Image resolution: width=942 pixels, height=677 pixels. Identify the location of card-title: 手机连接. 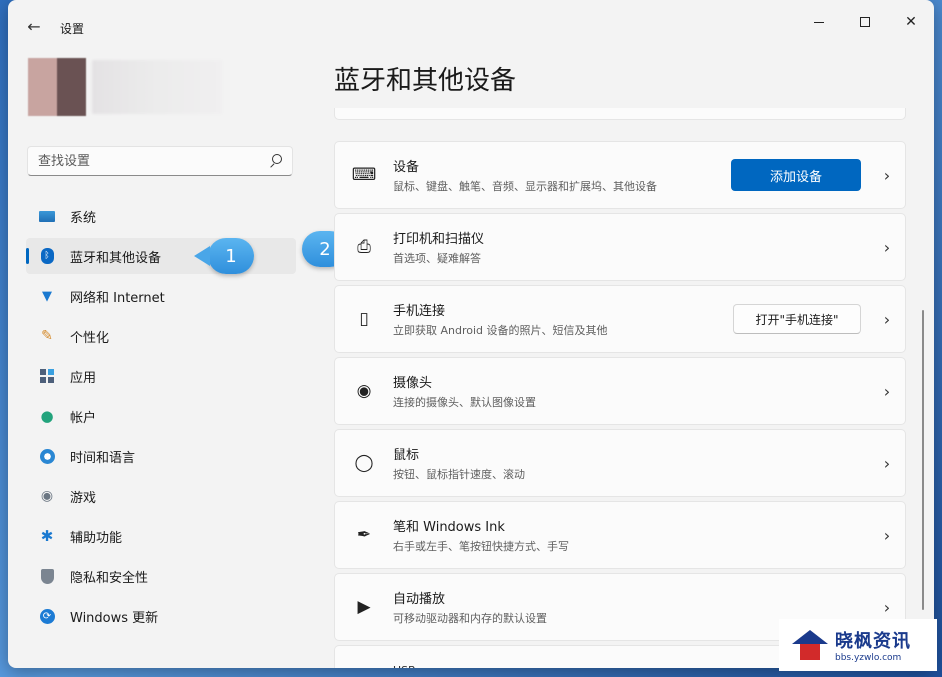
(419, 311).